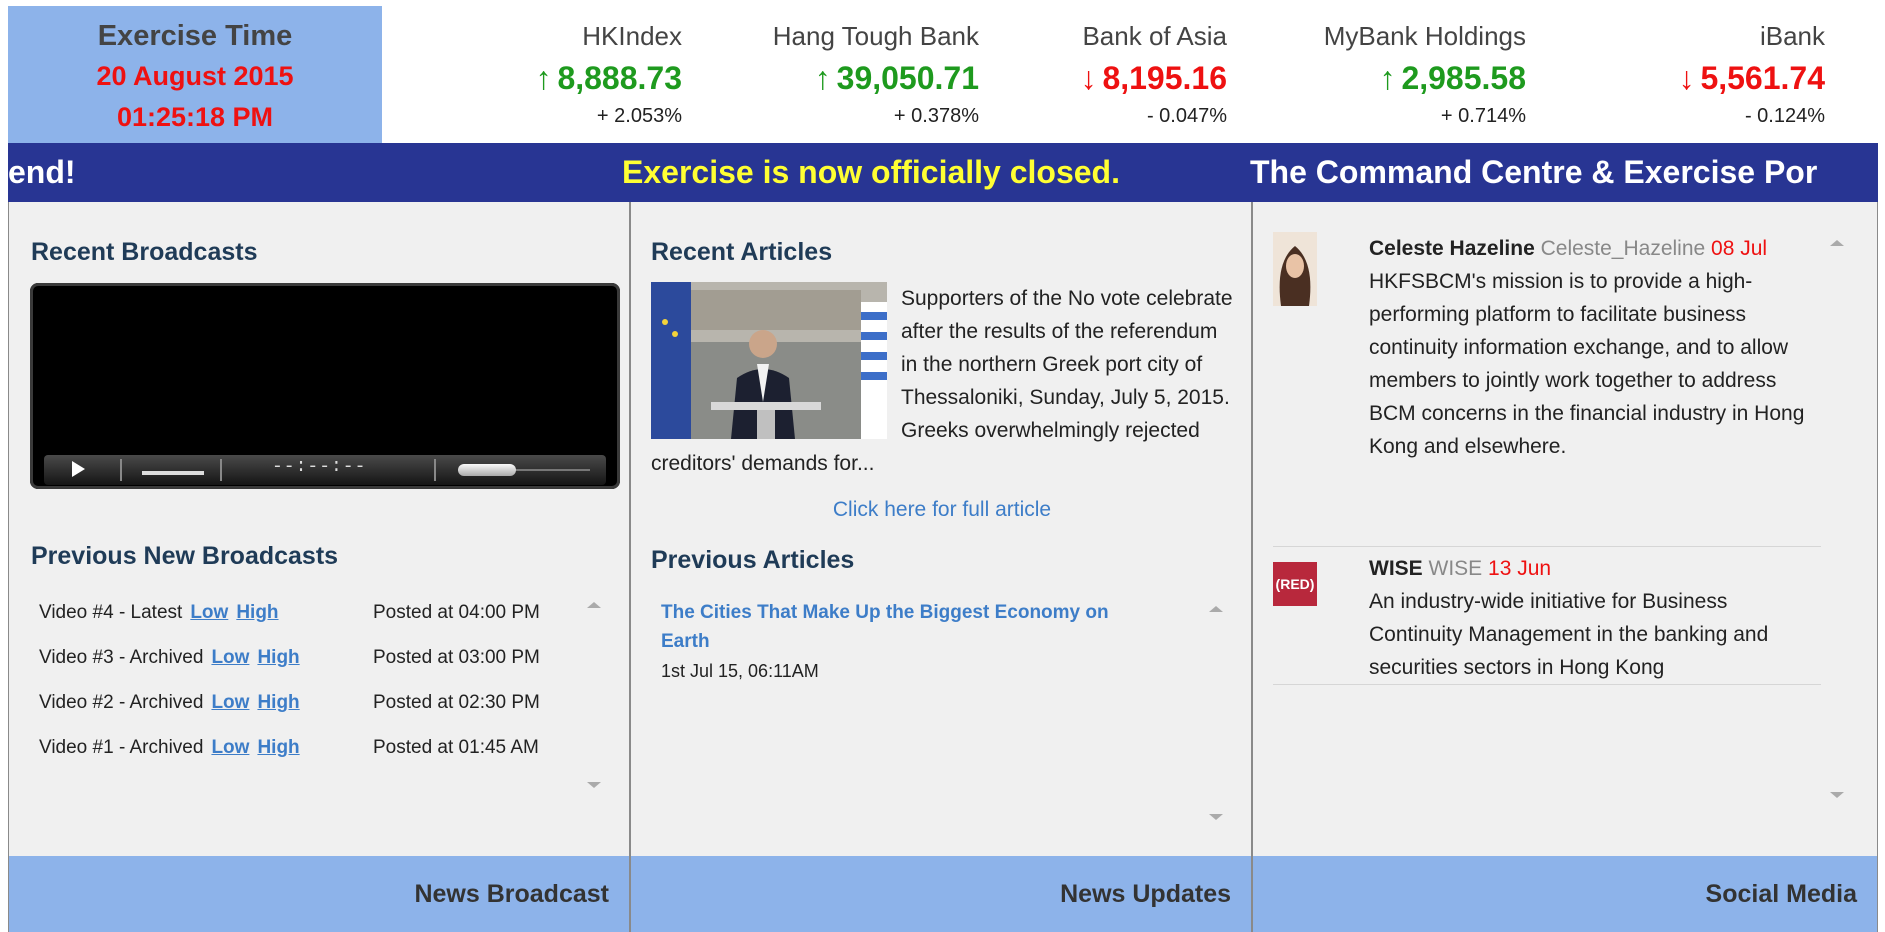 This screenshot has width=1885, height=932. Describe the element at coordinates (319, 894) in the screenshot. I see `panel-footer-news-broadcast: News Broadcast` at that location.